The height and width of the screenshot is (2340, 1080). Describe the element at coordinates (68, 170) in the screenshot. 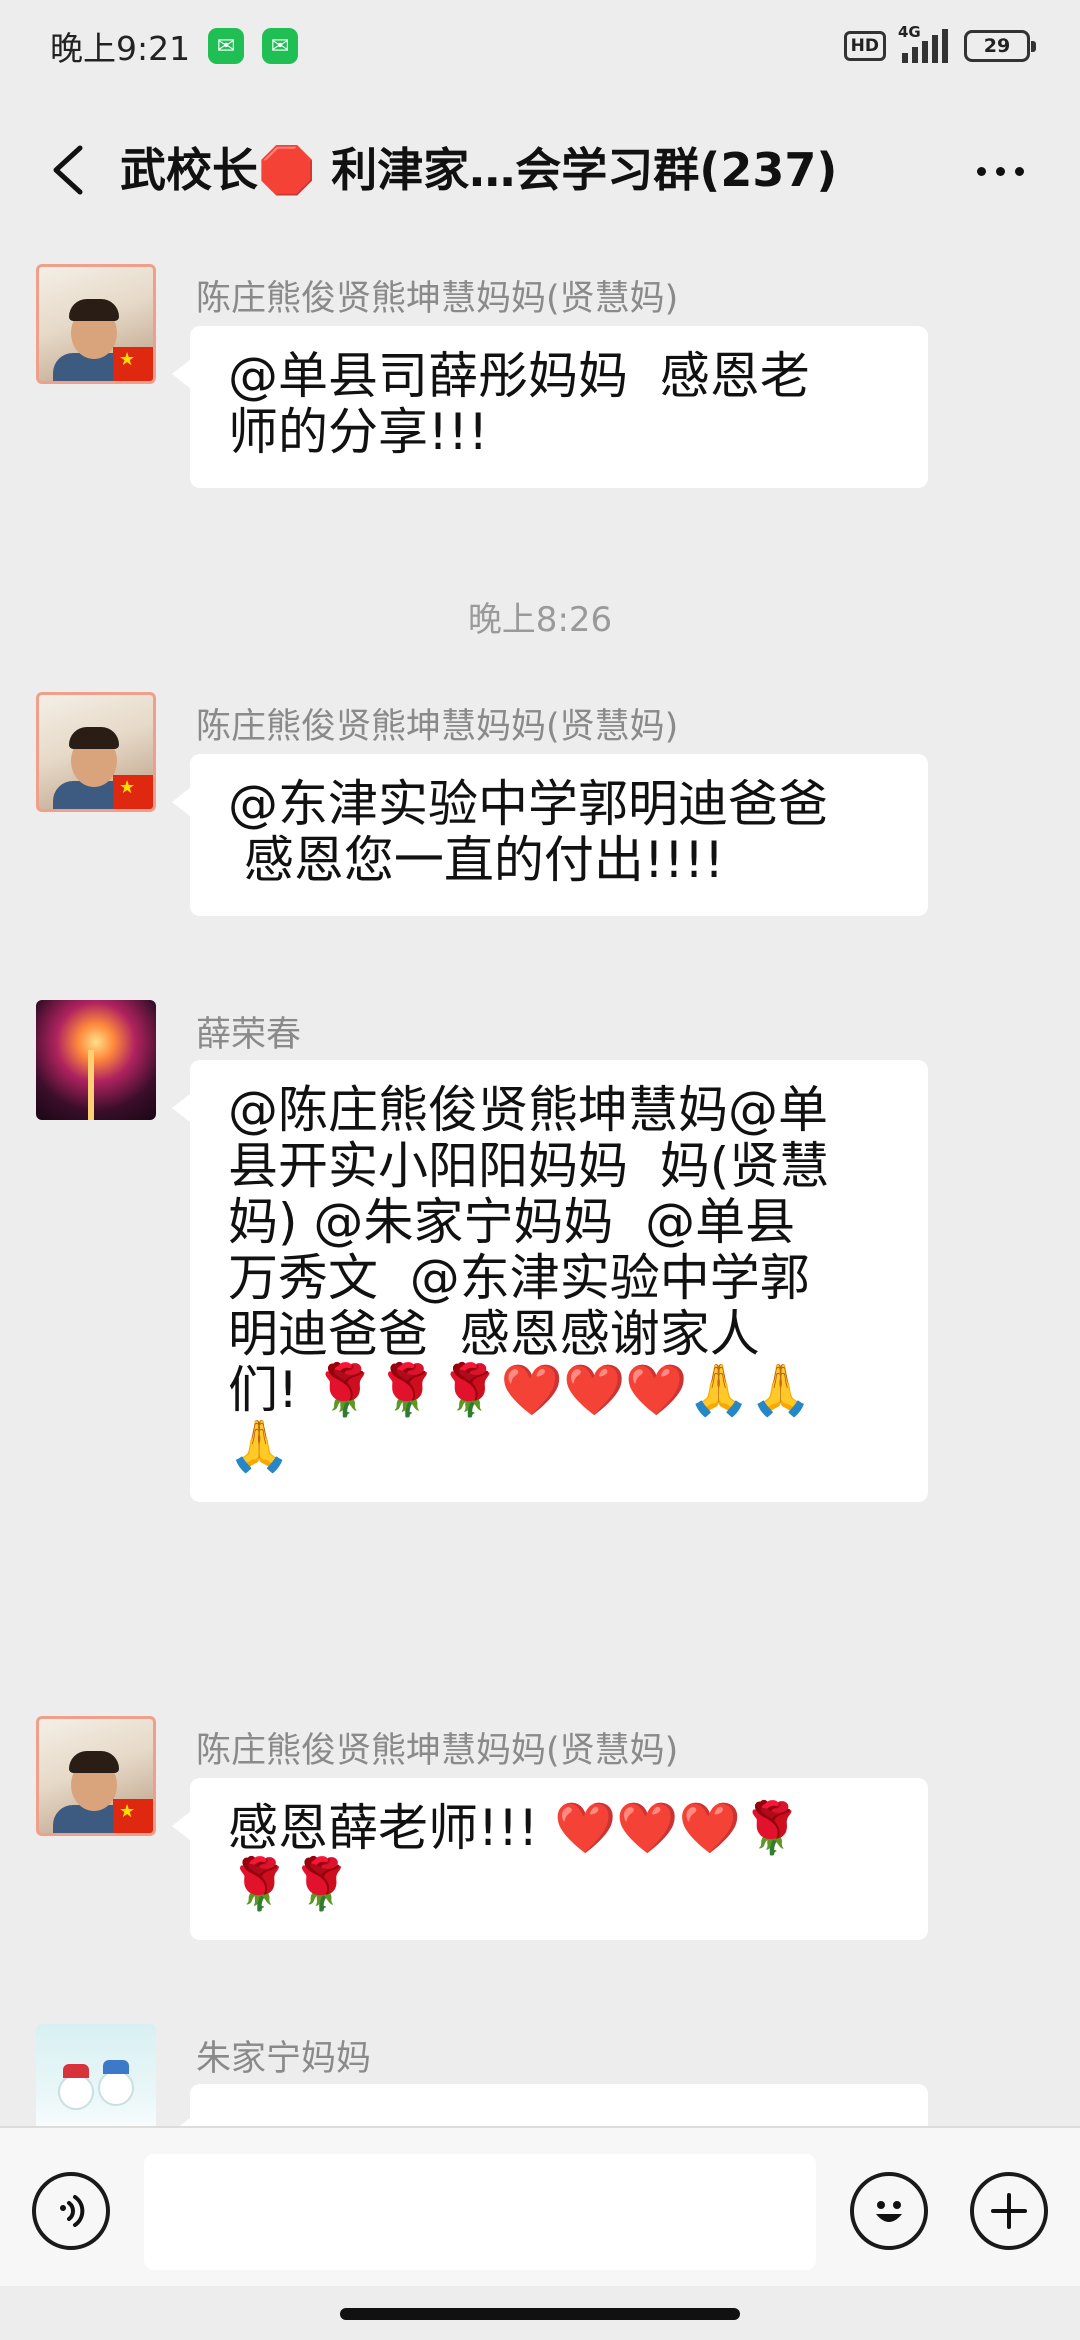

I see `chevron-left-icon` at that location.